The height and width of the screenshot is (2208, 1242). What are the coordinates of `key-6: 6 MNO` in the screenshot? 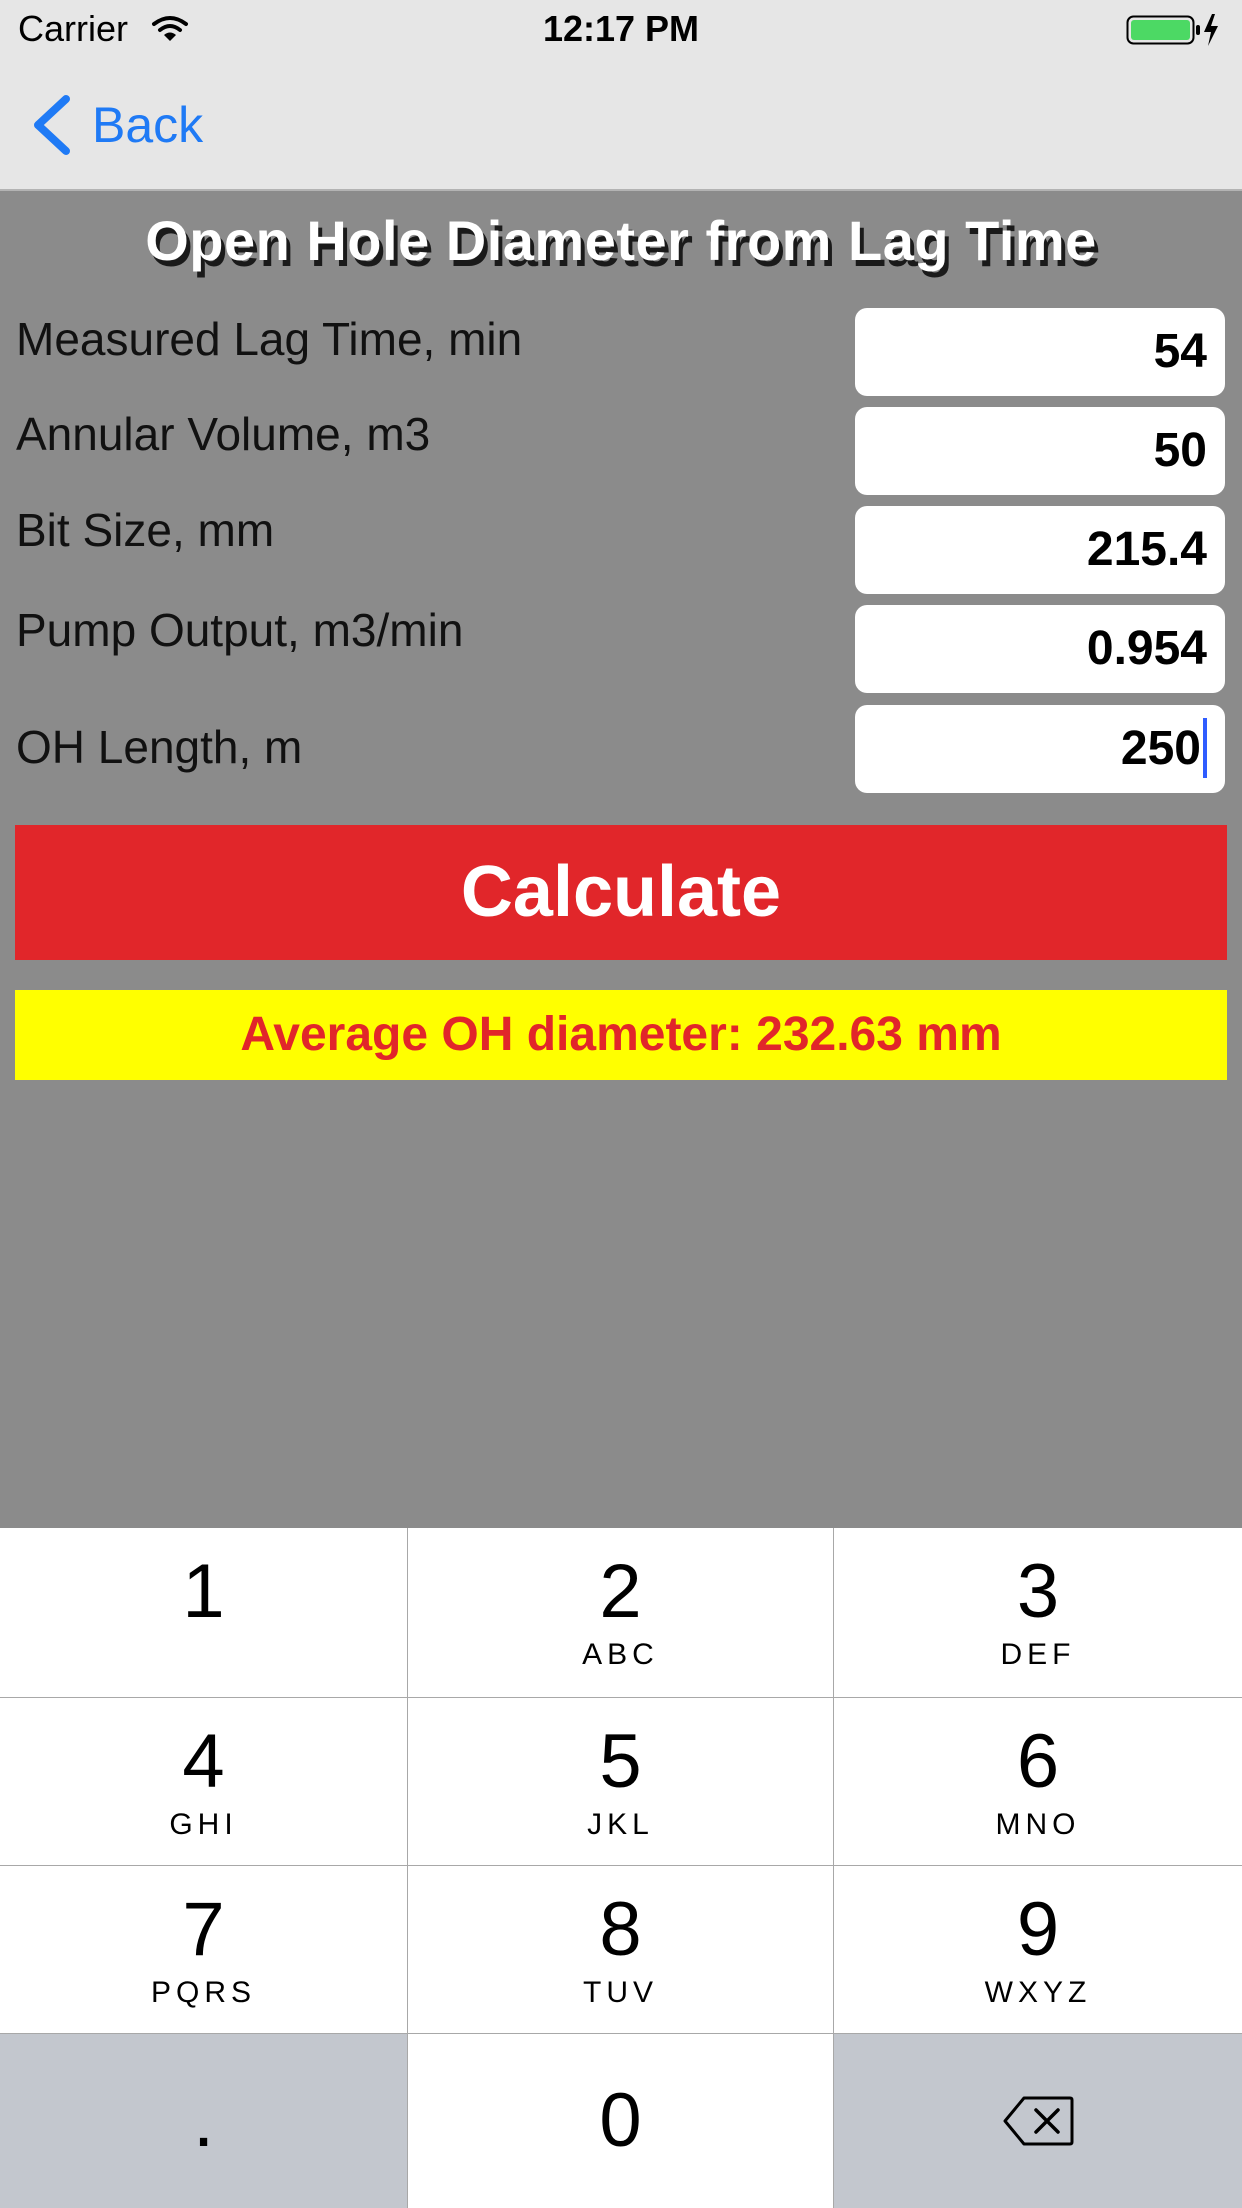 It's located at (1038, 1782).